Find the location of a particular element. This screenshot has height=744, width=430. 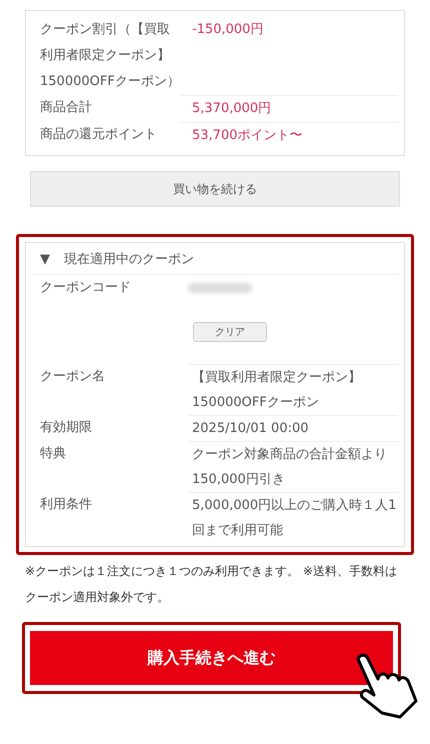

coupon-value: 【買取利用者限定クーポン】150000OFFクーポン is located at coordinates (293, 389).